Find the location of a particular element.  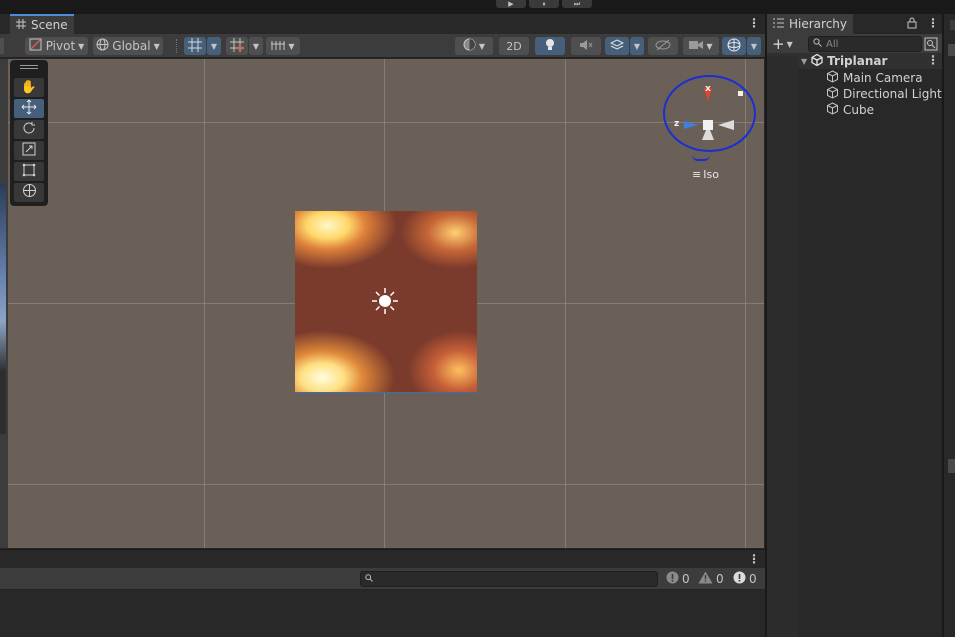

rotate-tool-button is located at coordinates (29, 129).